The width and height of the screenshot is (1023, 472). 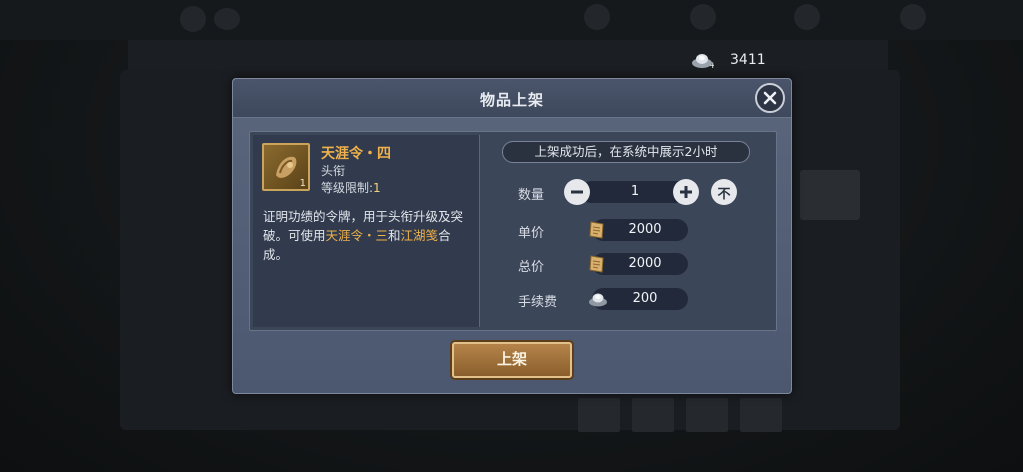 What do you see at coordinates (377, 188) in the screenshot?
I see `level-value: 1` at bounding box center [377, 188].